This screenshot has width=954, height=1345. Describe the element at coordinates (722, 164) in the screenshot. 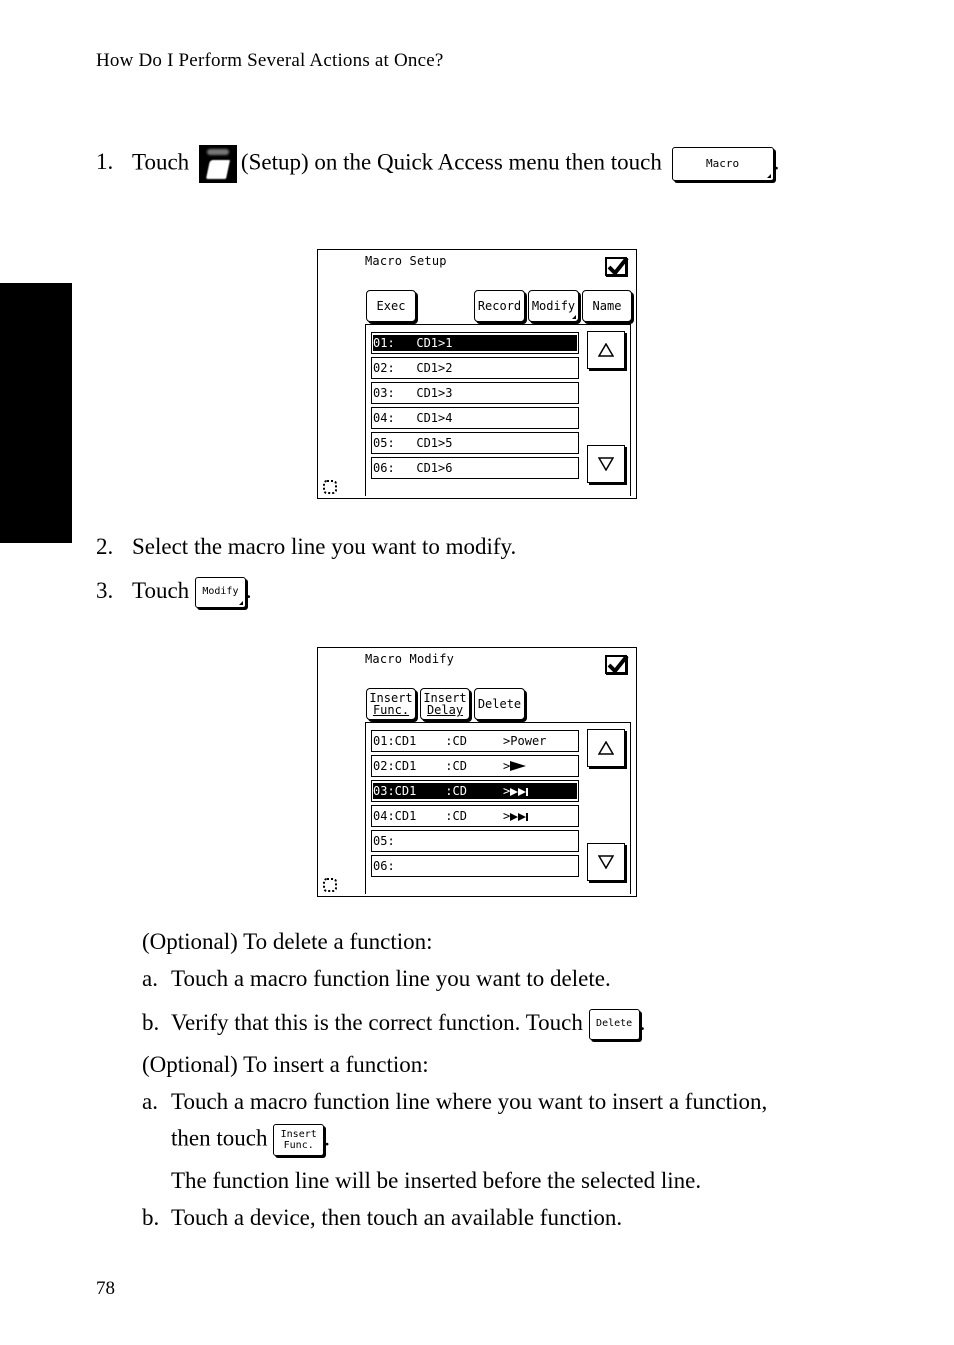

I see `macro-button: Macro` at that location.